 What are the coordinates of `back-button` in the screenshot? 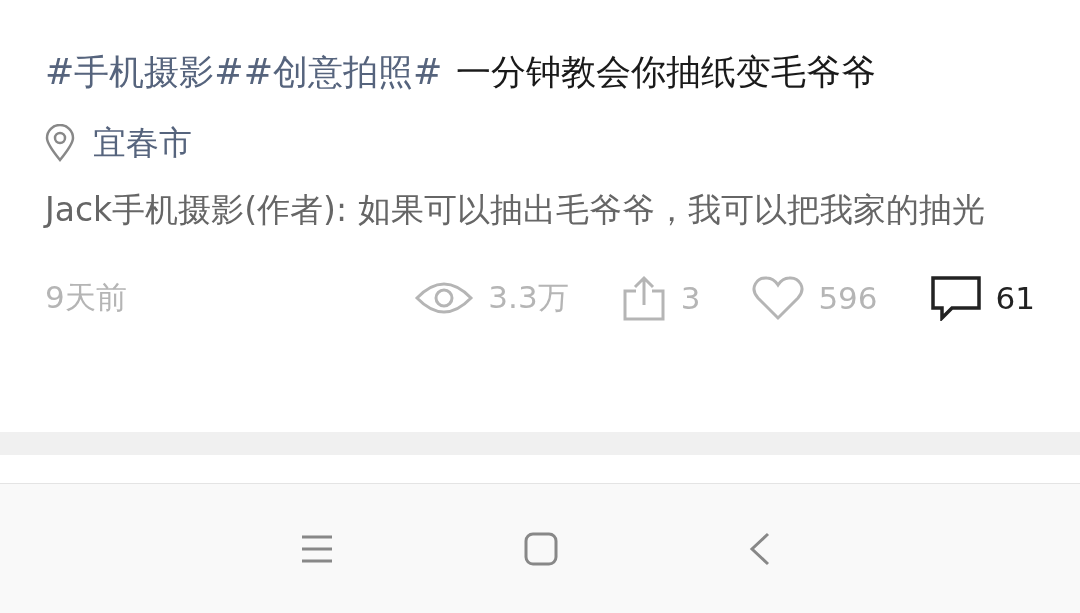 It's located at (760, 548).